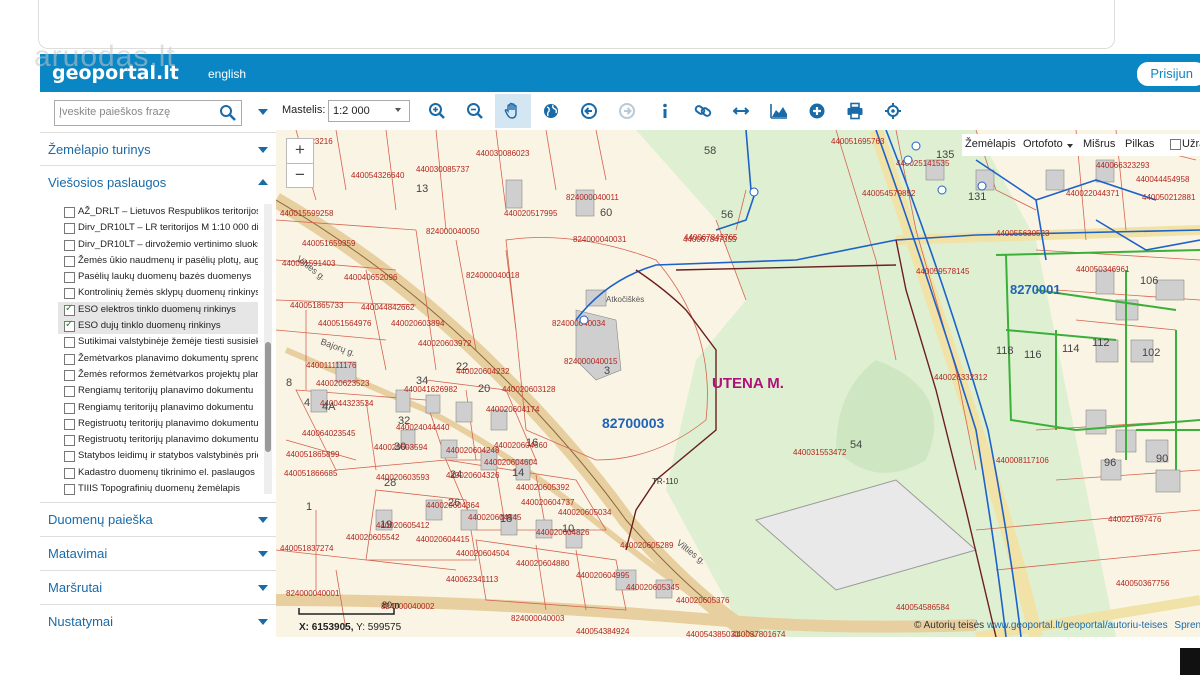 This screenshot has width=1200, height=675. I want to click on add-icon, so click(817, 111).